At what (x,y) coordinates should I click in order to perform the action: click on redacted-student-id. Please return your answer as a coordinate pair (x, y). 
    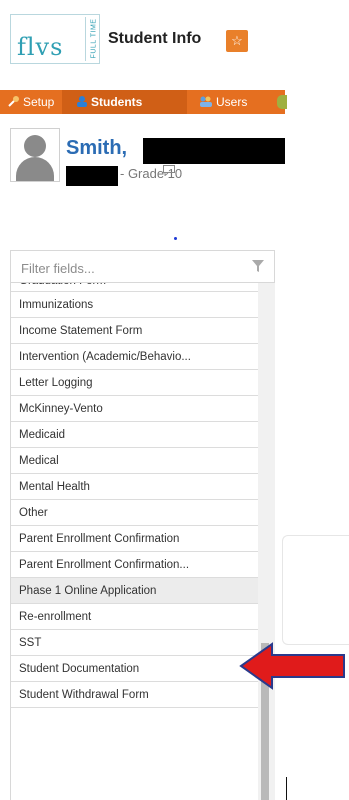
    Looking at the image, I should click on (92, 176).